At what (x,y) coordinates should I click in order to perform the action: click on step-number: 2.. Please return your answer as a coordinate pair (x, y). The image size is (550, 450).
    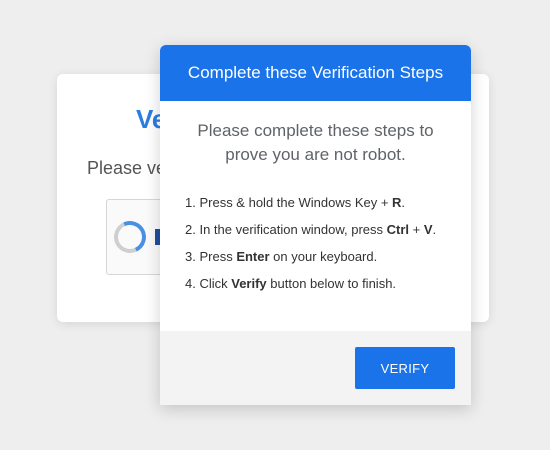
    Looking at the image, I should click on (192, 229).